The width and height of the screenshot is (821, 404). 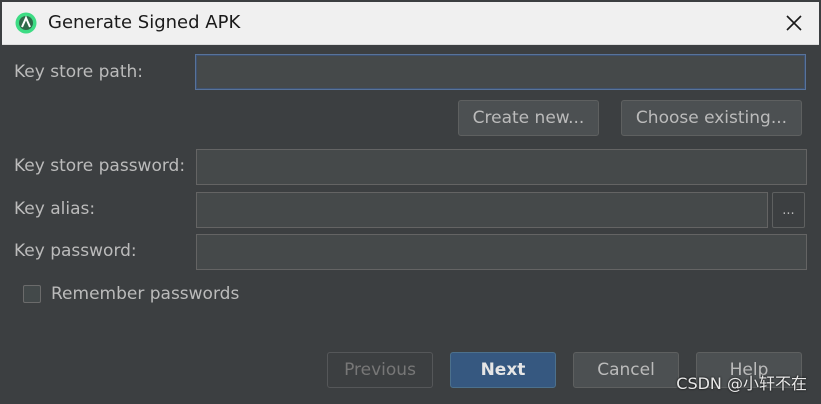 What do you see at coordinates (380, 370) in the screenshot?
I see `previous-button: Previous` at bounding box center [380, 370].